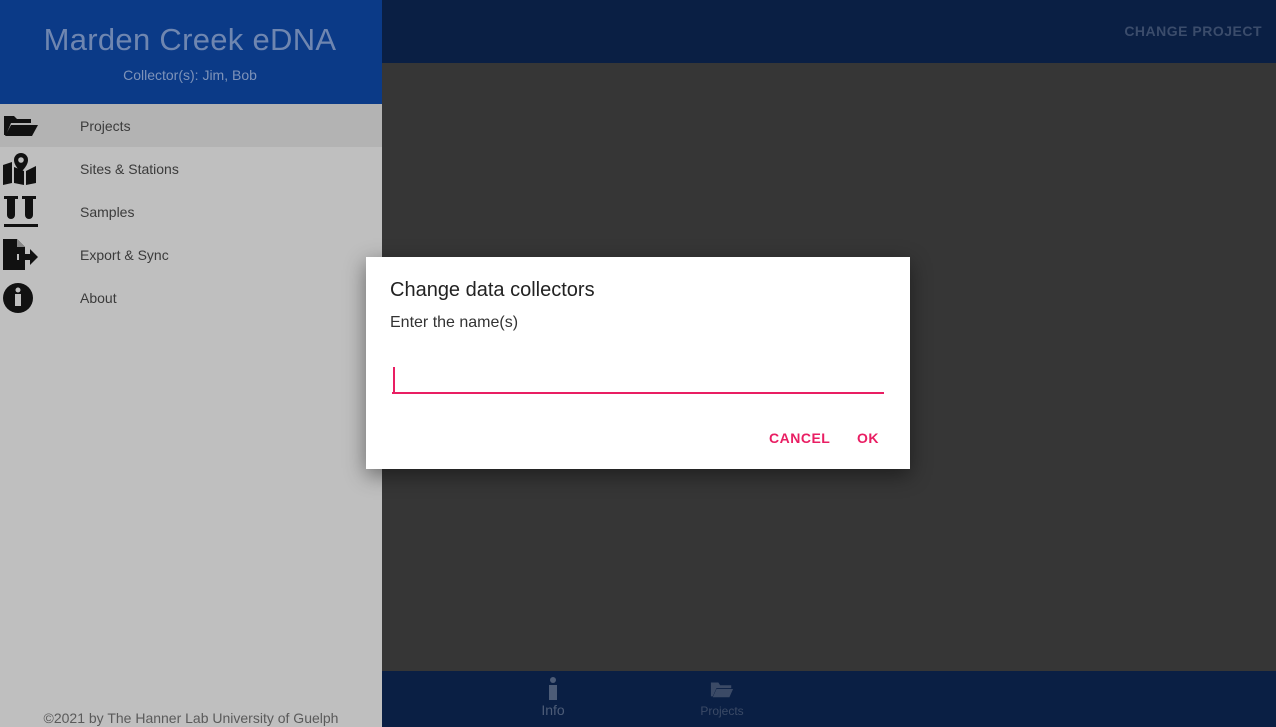 This screenshot has width=1276, height=727. I want to click on collectors-label: Collector(s): Jim, Bob, so click(190, 75).